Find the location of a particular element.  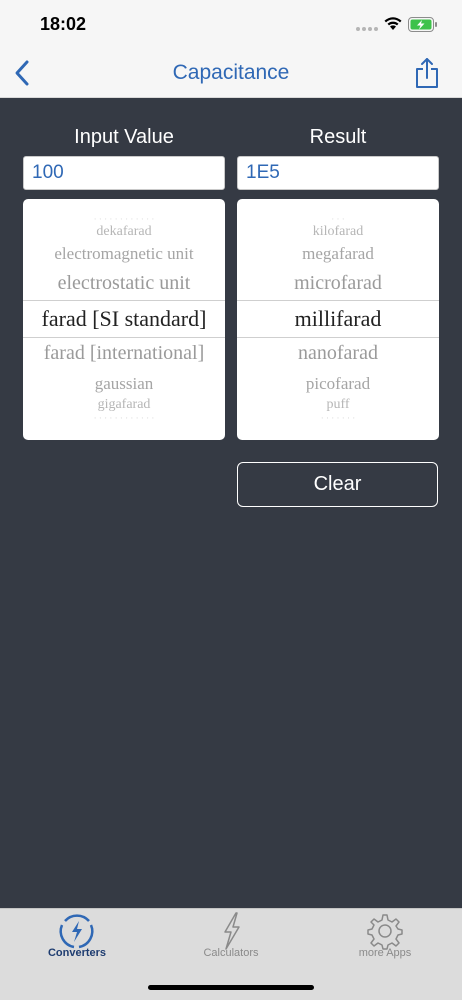

picker-item-selected: farad [SI standard] is located at coordinates (124, 319).